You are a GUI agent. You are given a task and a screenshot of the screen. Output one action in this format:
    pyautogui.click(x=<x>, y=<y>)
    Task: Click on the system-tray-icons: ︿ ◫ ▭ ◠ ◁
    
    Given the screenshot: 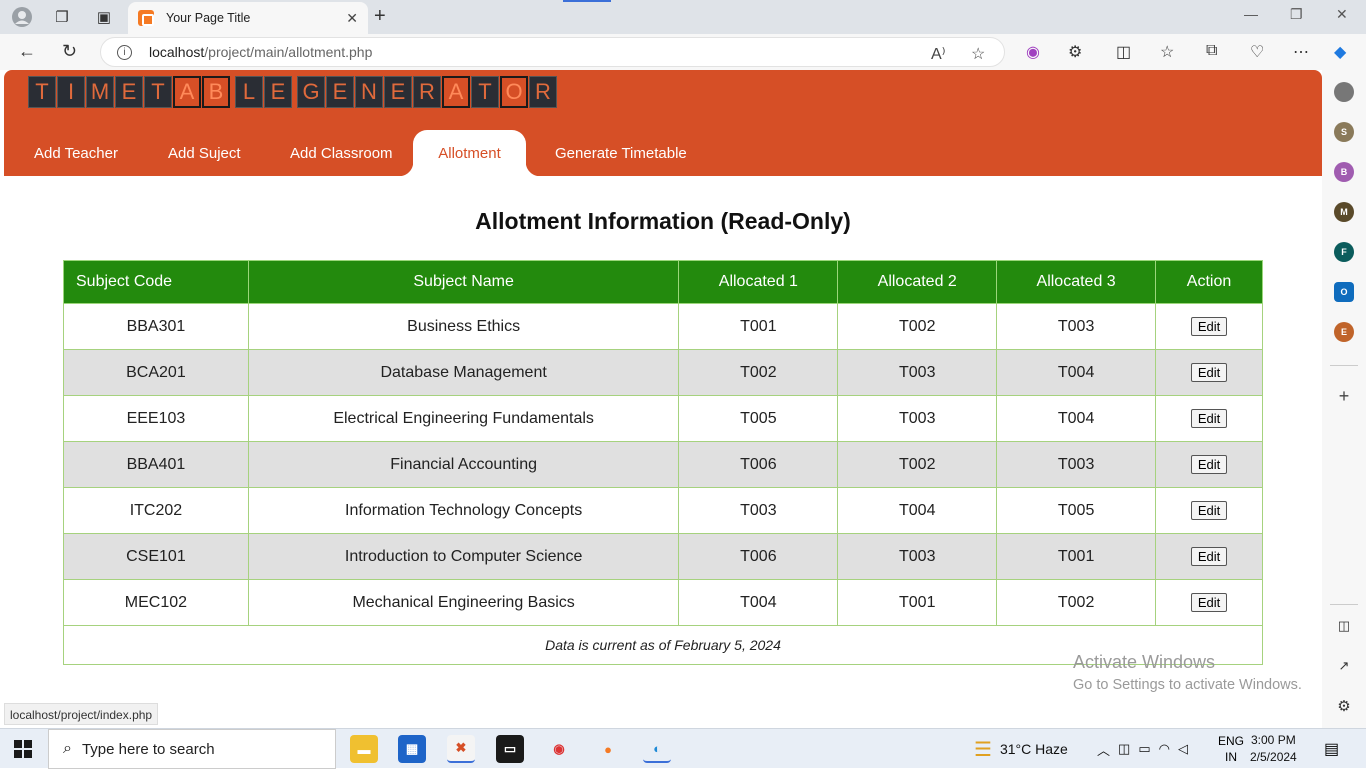 What is the action you would take?
    pyautogui.click(x=1142, y=749)
    